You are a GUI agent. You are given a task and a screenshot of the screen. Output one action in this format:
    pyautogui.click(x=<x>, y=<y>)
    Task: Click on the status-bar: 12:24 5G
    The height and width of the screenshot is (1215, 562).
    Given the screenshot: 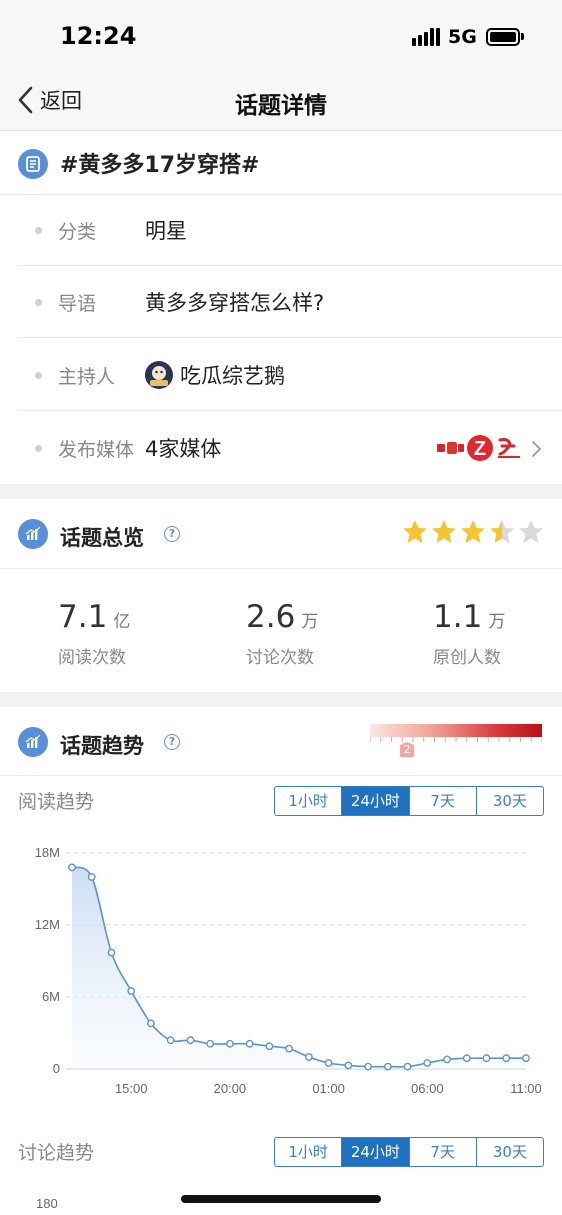 What is the action you would take?
    pyautogui.click(x=281, y=35)
    